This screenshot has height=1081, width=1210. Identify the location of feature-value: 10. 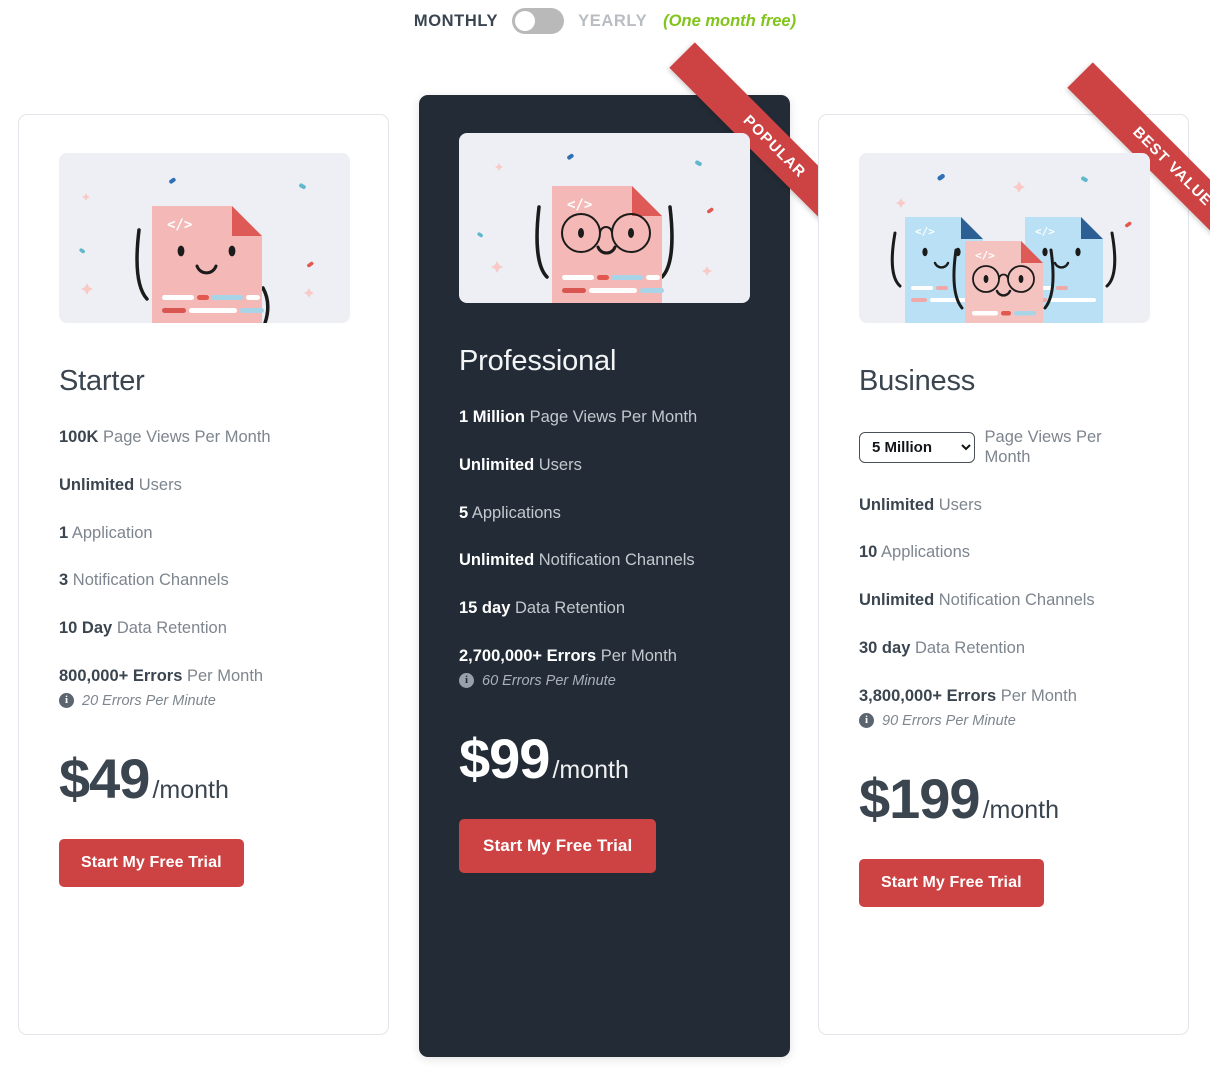
(868, 552).